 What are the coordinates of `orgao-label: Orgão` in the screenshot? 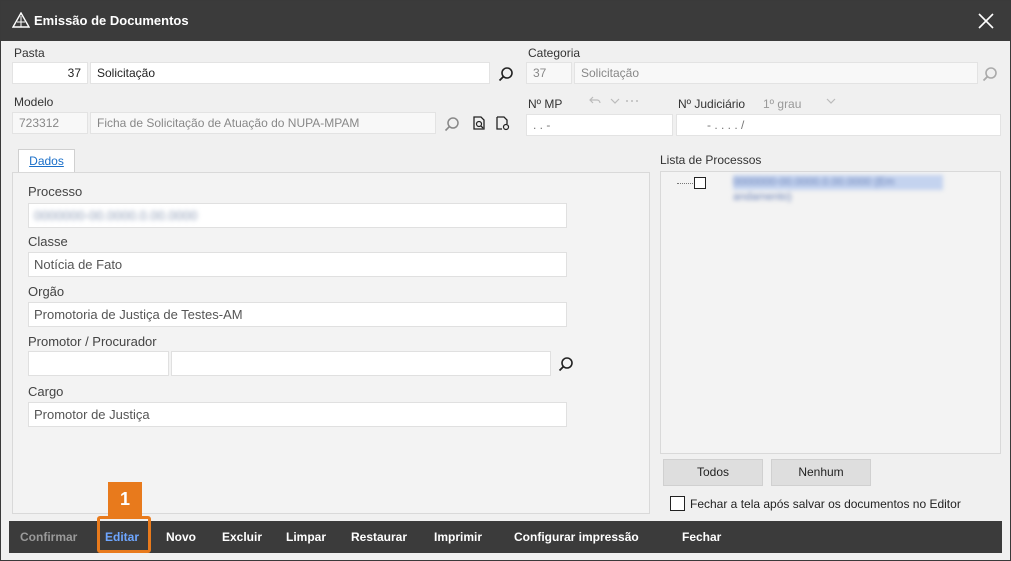 It's located at (46, 291).